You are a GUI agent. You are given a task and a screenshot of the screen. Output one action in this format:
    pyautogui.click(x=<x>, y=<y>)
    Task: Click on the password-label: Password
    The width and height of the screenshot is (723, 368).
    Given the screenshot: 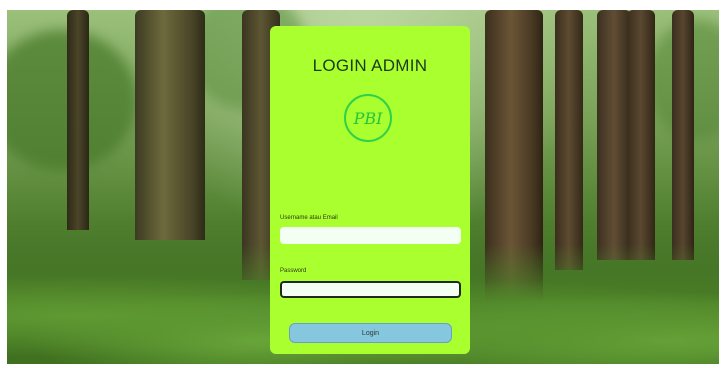 What is the action you would take?
    pyautogui.click(x=293, y=271)
    